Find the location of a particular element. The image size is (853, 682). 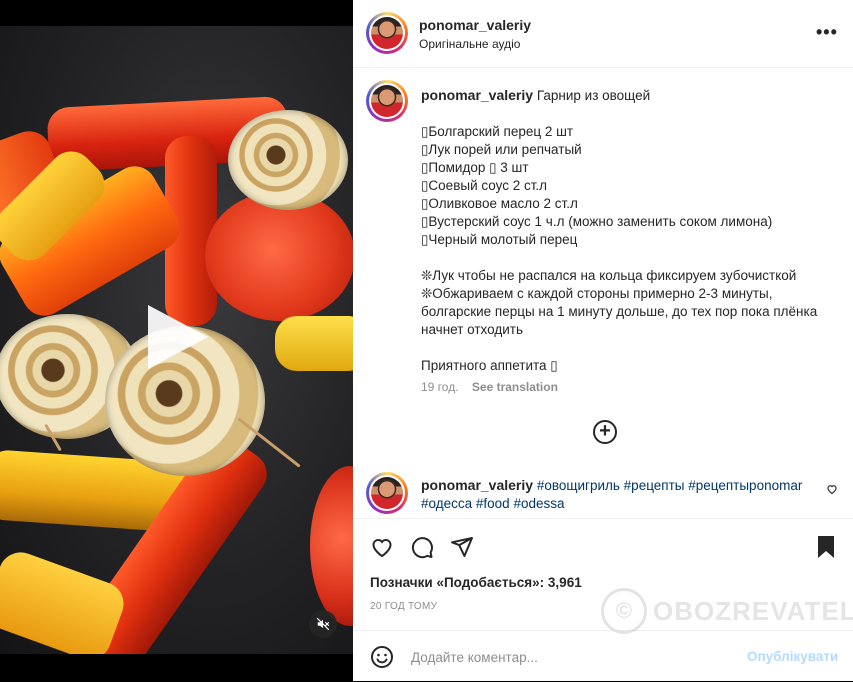

caption-age: 19 год. is located at coordinates (440, 387).